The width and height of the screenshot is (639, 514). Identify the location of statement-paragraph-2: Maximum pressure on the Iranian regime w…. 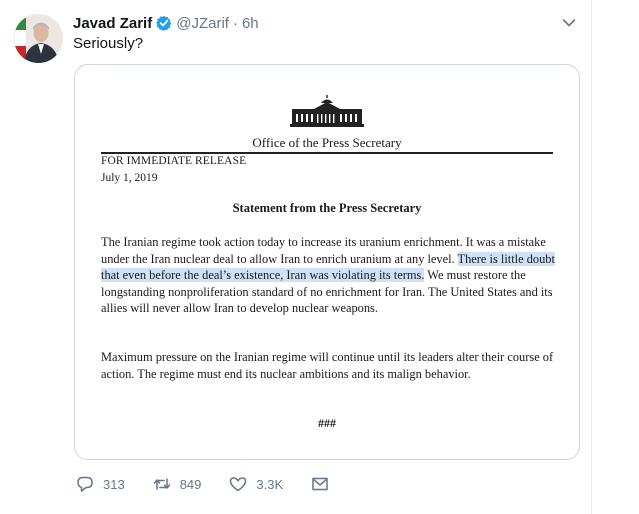
(327, 365).